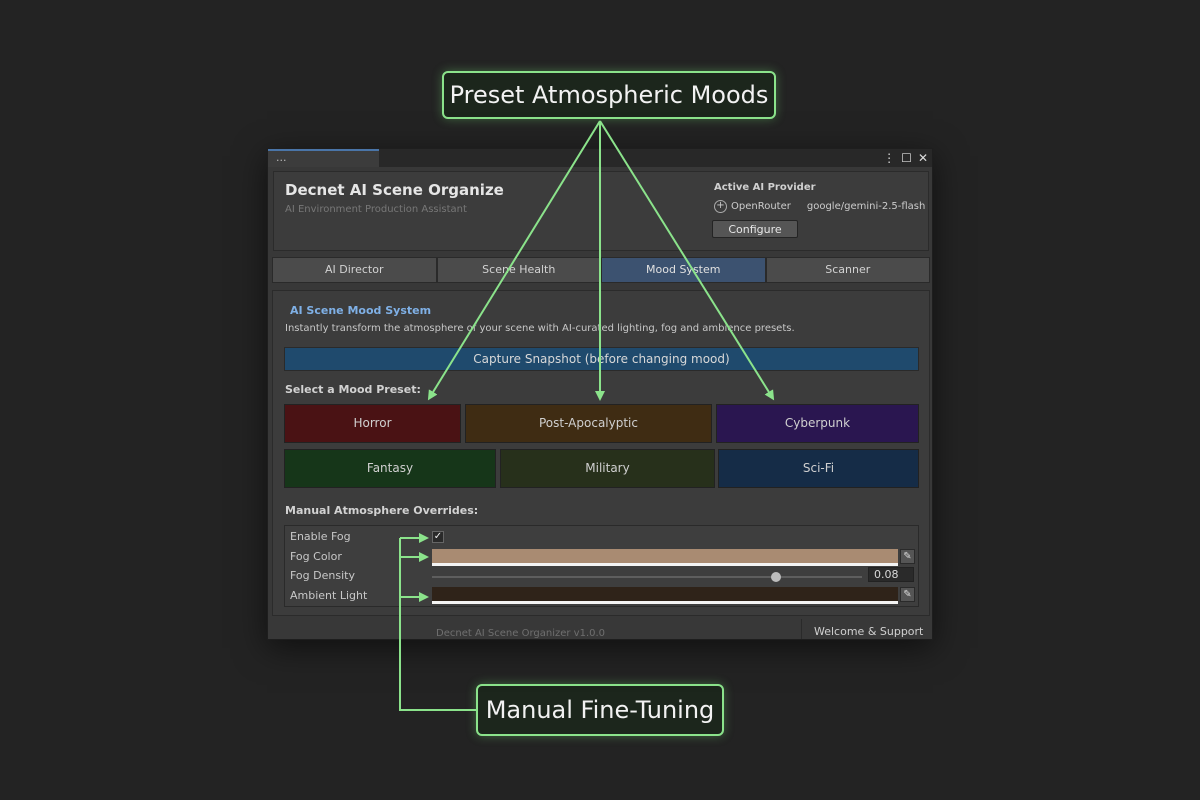 The width and height of the screenshot is (1200, 800). What do you see at coordinates (514, 260) in the screenshot?
I see `arrow-to-horror` at bounding box center [514, 260].